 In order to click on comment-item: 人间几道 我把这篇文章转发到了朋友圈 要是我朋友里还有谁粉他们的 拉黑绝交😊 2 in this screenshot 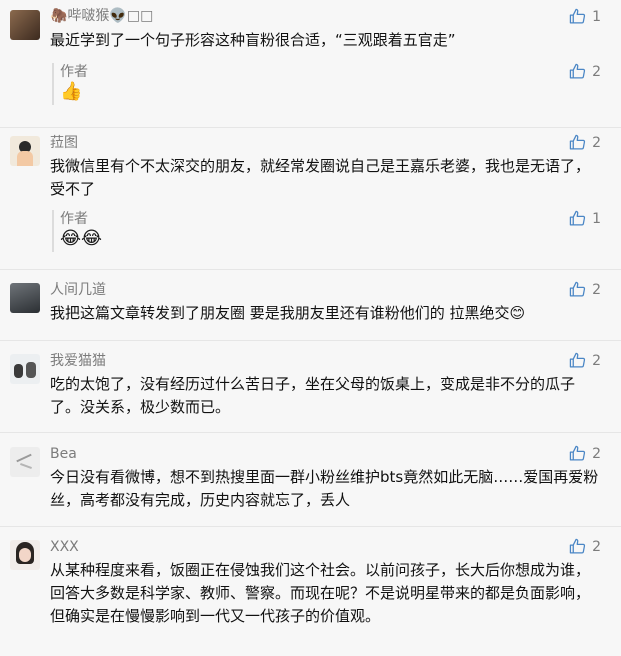, I will do `click(310, 305)`.